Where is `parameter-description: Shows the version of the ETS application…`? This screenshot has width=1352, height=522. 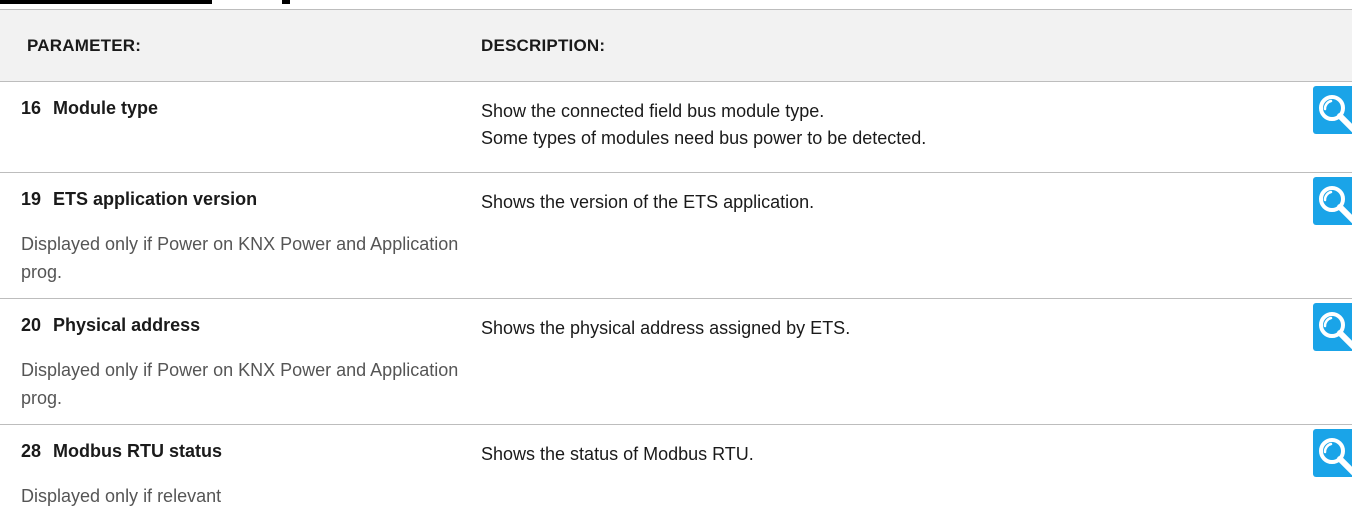
parameter-description: Shows the version of the ETS application… is located at coordinates (861, 202).